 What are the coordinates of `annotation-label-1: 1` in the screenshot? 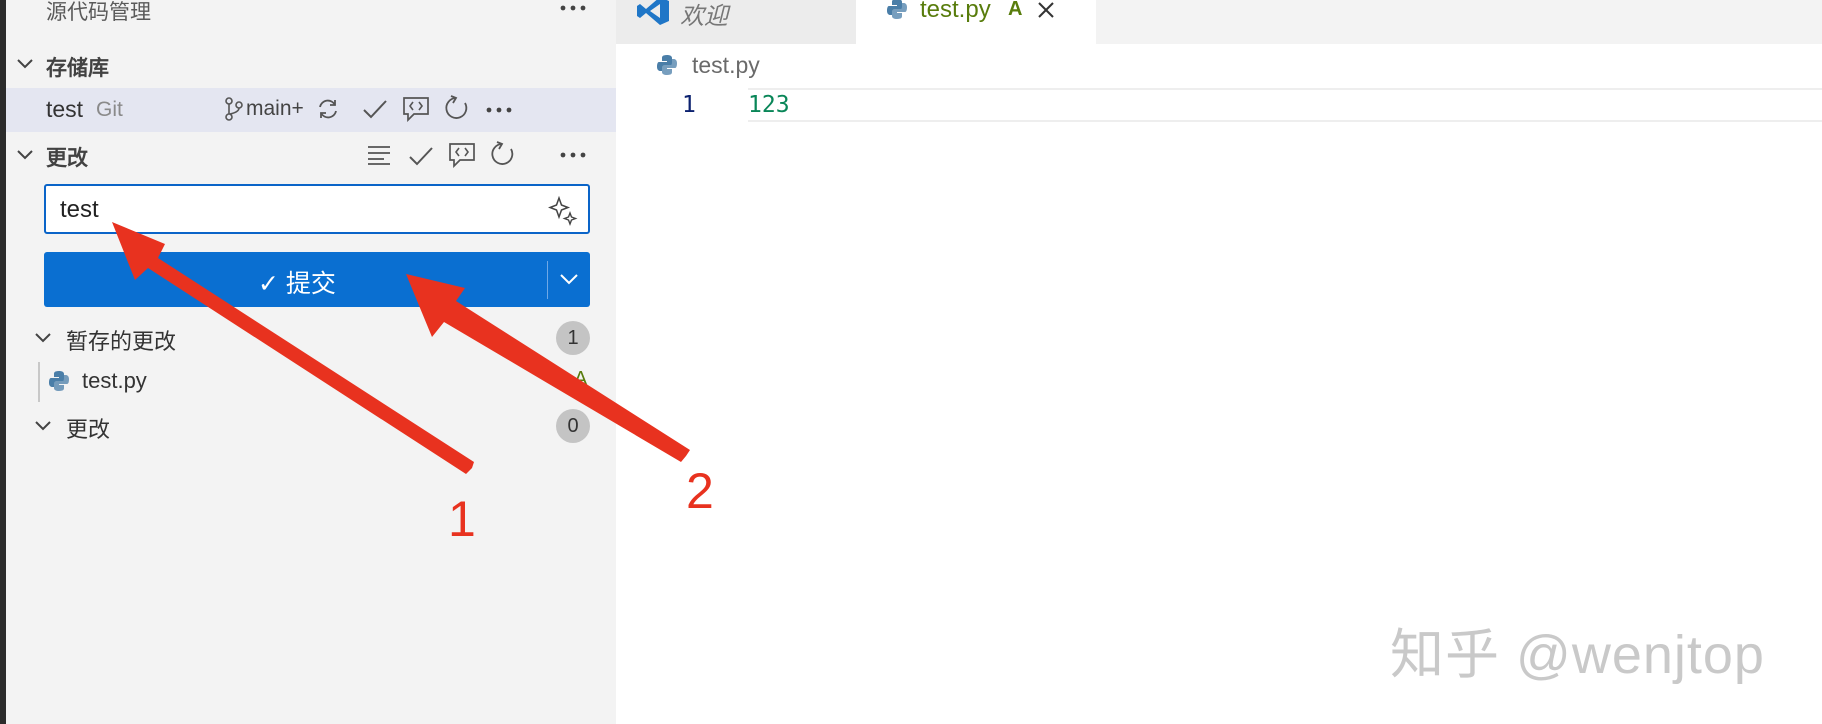 It's located at (462, 519).